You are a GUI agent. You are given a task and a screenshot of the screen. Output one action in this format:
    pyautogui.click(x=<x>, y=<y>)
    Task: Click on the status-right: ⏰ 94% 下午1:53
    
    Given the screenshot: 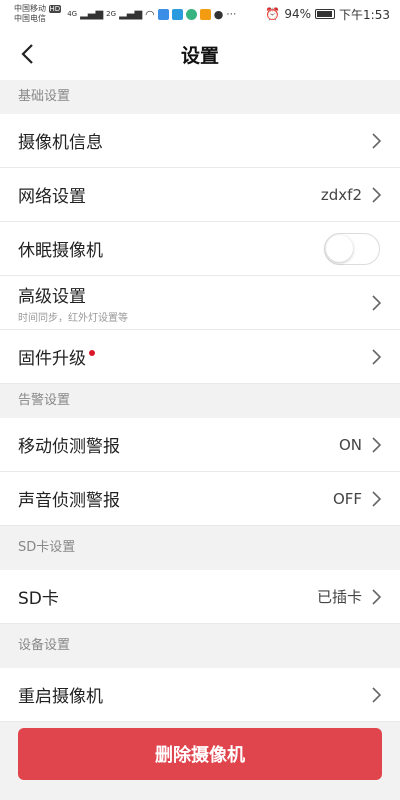 What is the action you would take?
    pyautogui.click(x=327, y=14)
    